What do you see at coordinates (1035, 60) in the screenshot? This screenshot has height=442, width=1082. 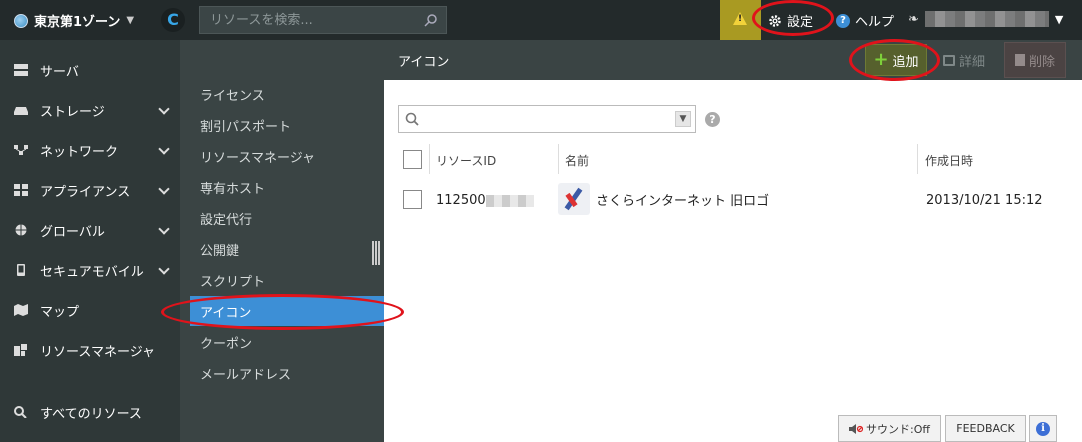 I see `delete-button: 削除` at bounding box center [1035, 60].